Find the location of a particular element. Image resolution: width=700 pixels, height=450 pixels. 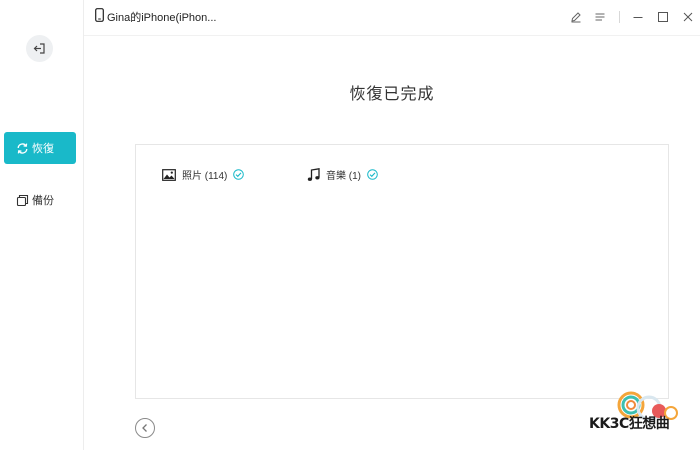

close-icon is located at coordinates (688, 17).